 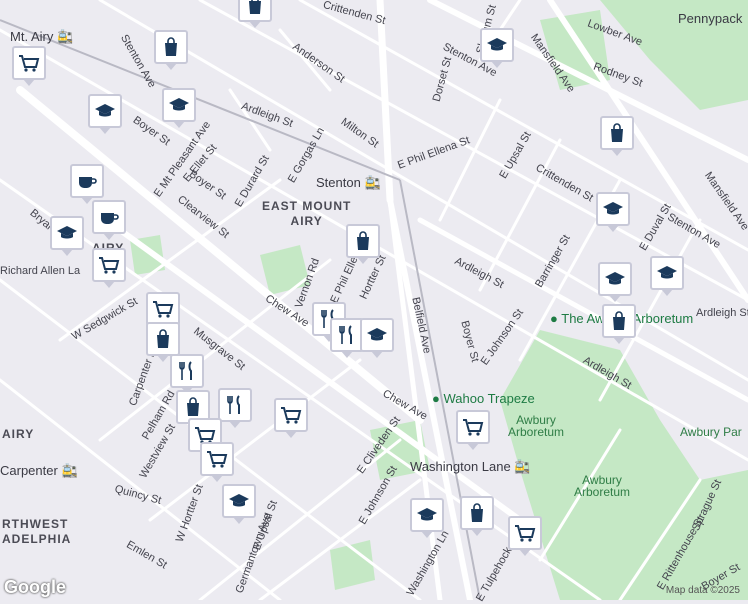 What do you see at coordinates (602, 486) in the screenshot?
I see `park-label-awbury-2: Awbury Arboretum` at bounding box center [602, 486].